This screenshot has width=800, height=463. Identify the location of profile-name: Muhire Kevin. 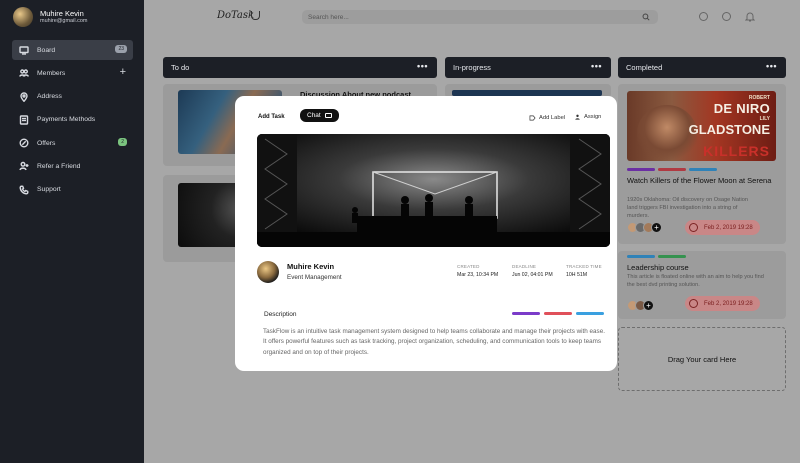
(62, 13).